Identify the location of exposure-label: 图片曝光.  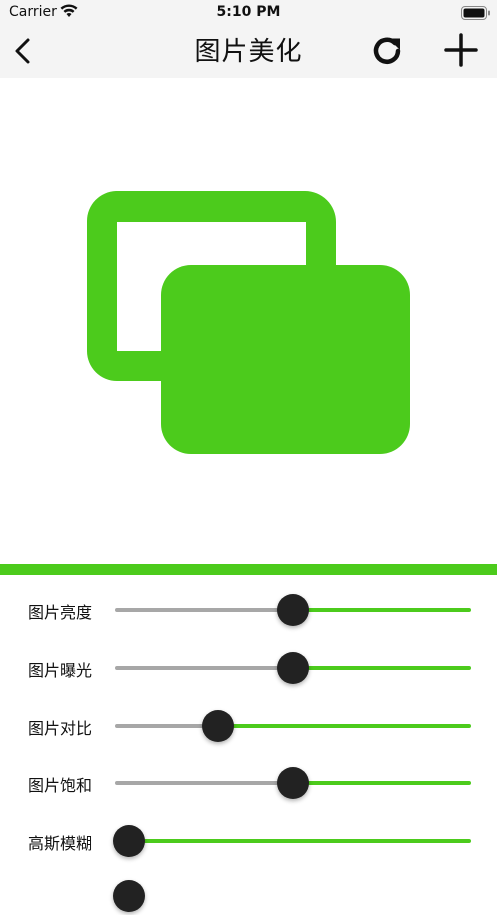
(60, 670).